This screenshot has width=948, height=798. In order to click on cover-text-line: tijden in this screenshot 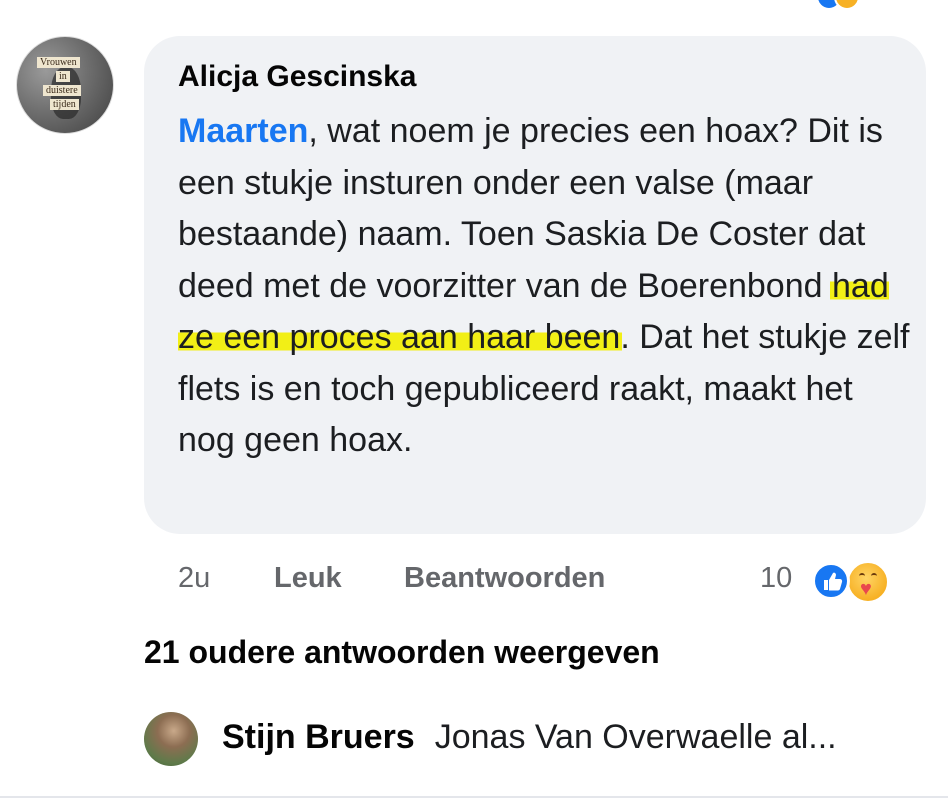, I will do `click(64, 104)`.